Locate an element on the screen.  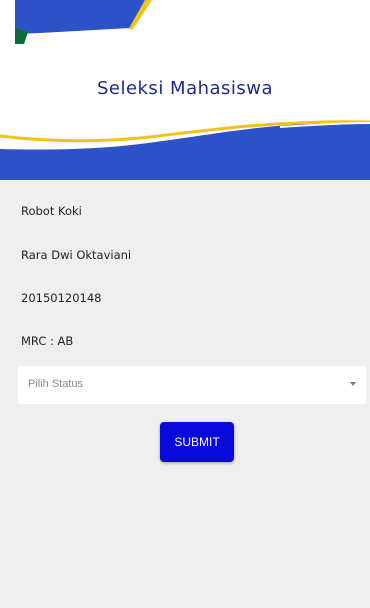
top-decoration is located at coordinates (83, 22).